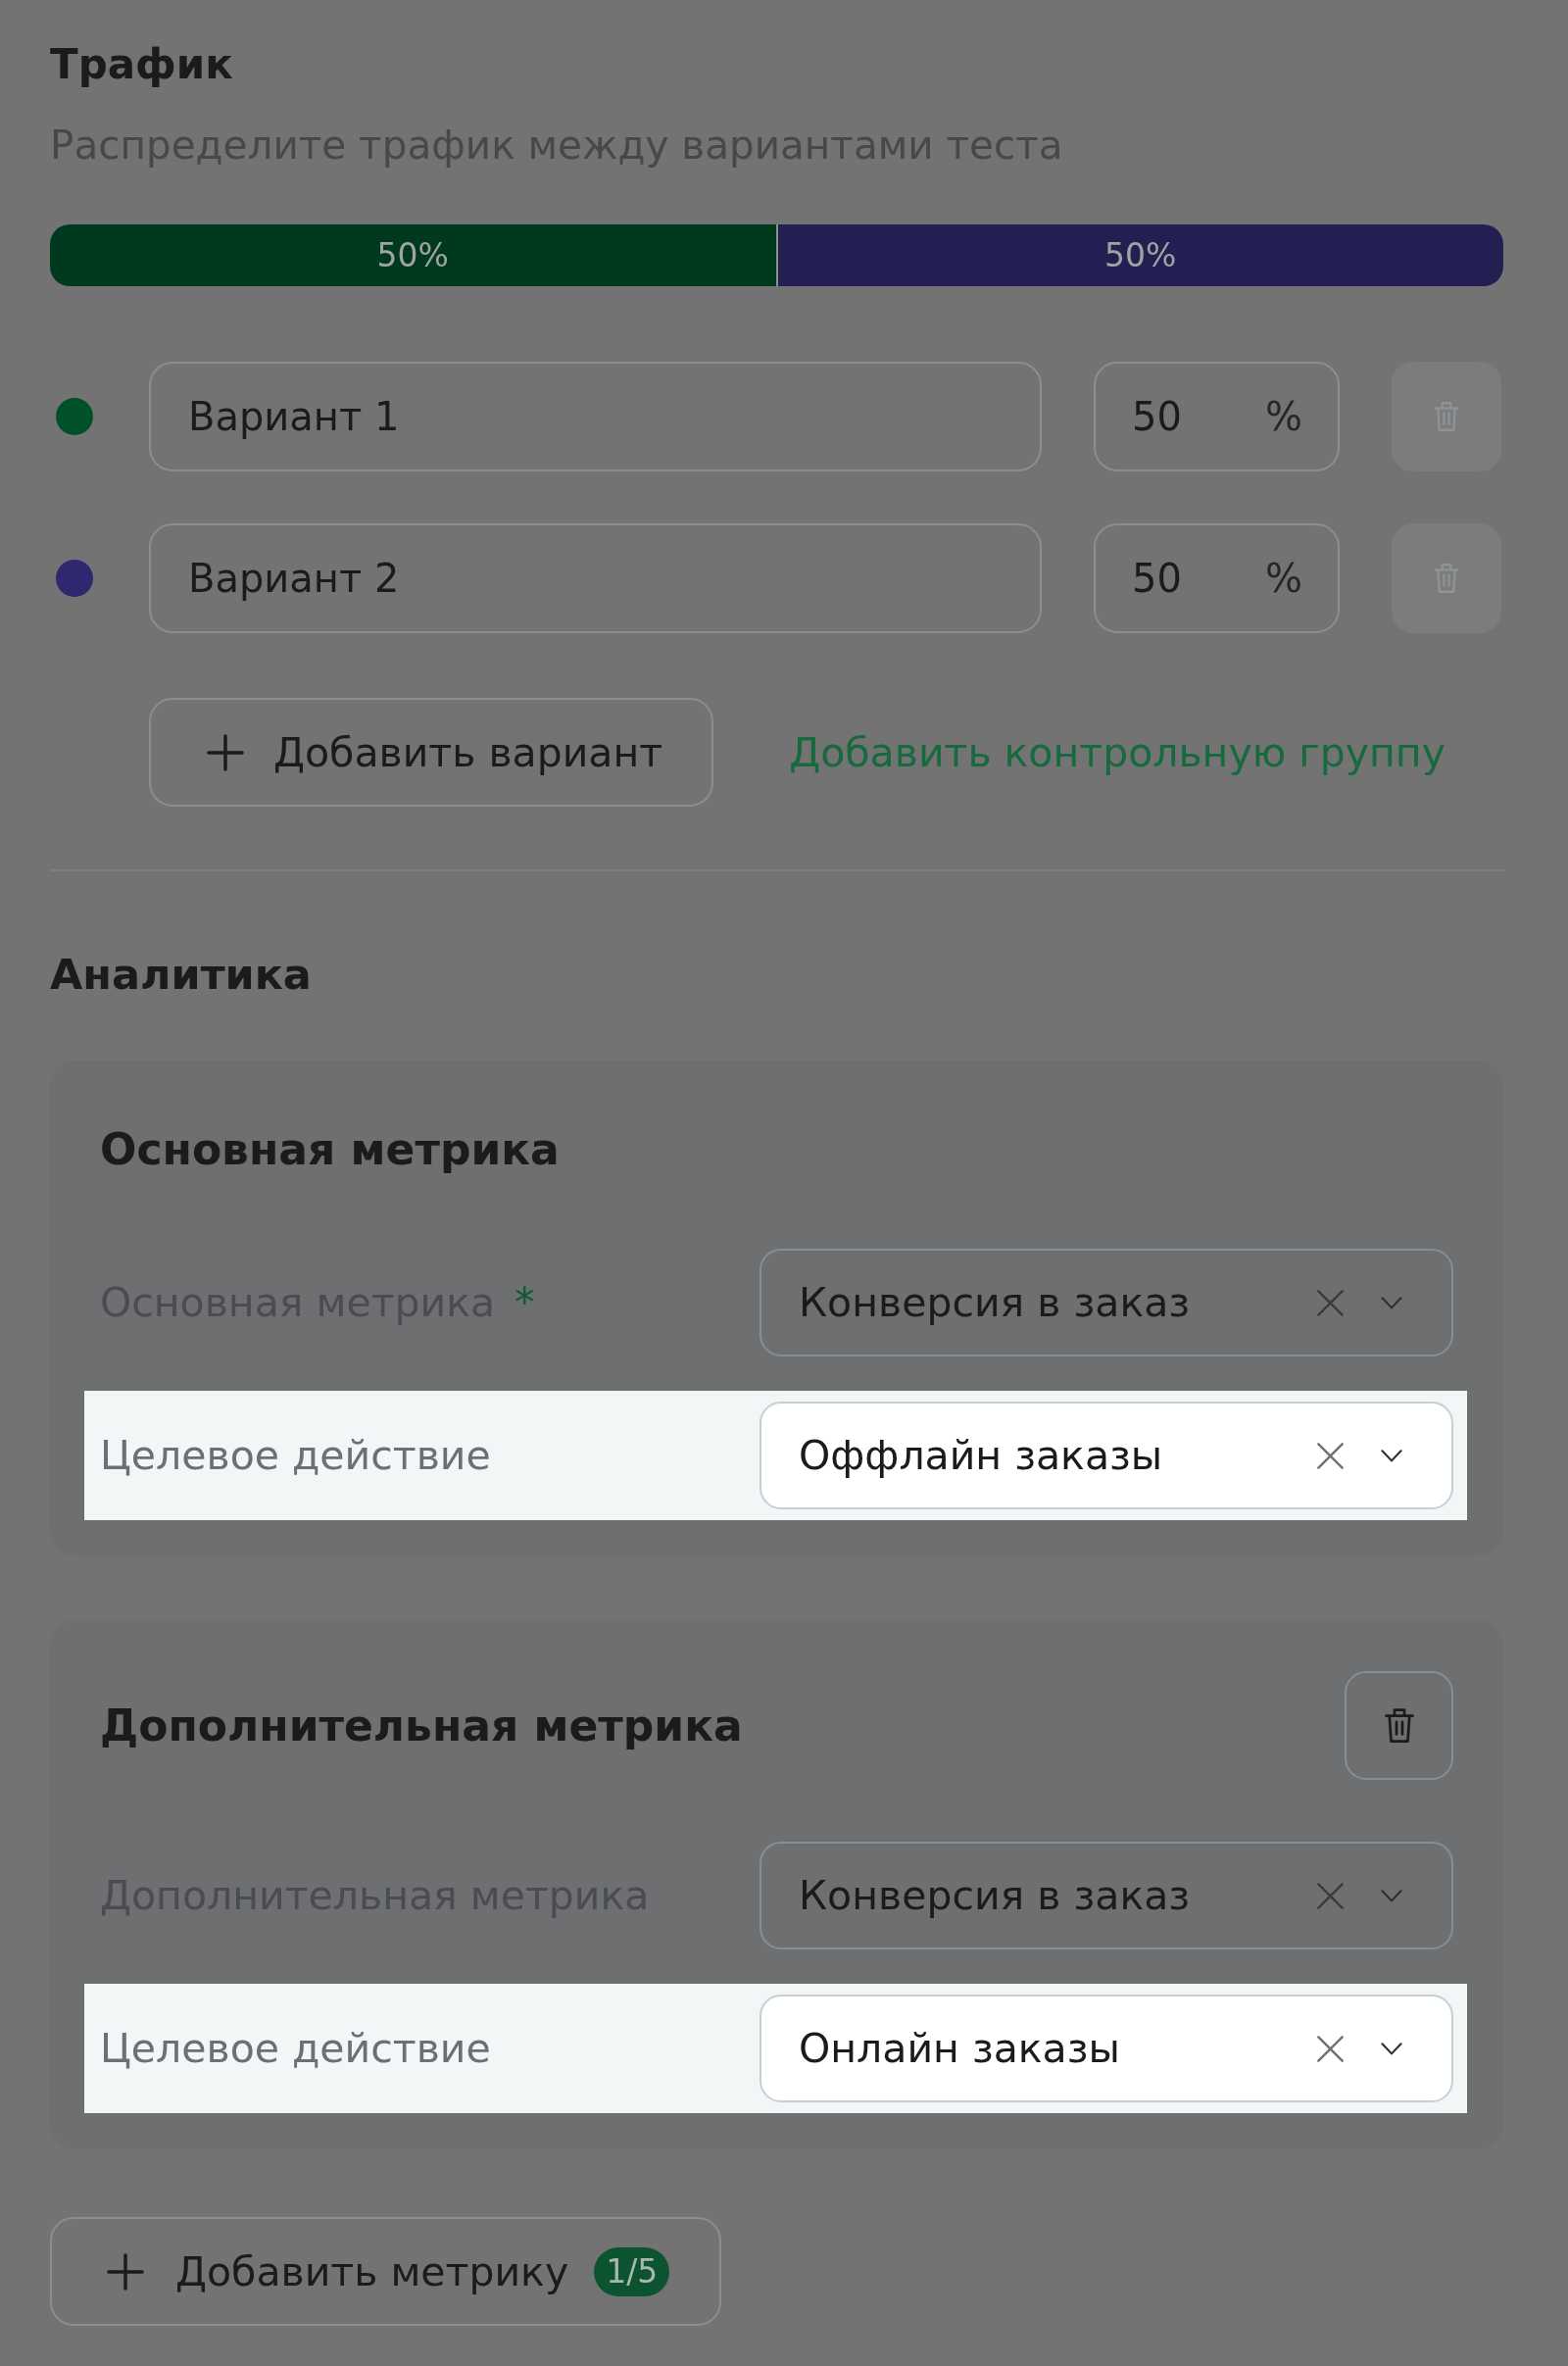 Image resolution: width=1568 pixels, height=2366 pixels. What do you see at coordinates (181, 974) in the screenshot?
I see `section-title: Аналитика` at bounding box center [181, 974].